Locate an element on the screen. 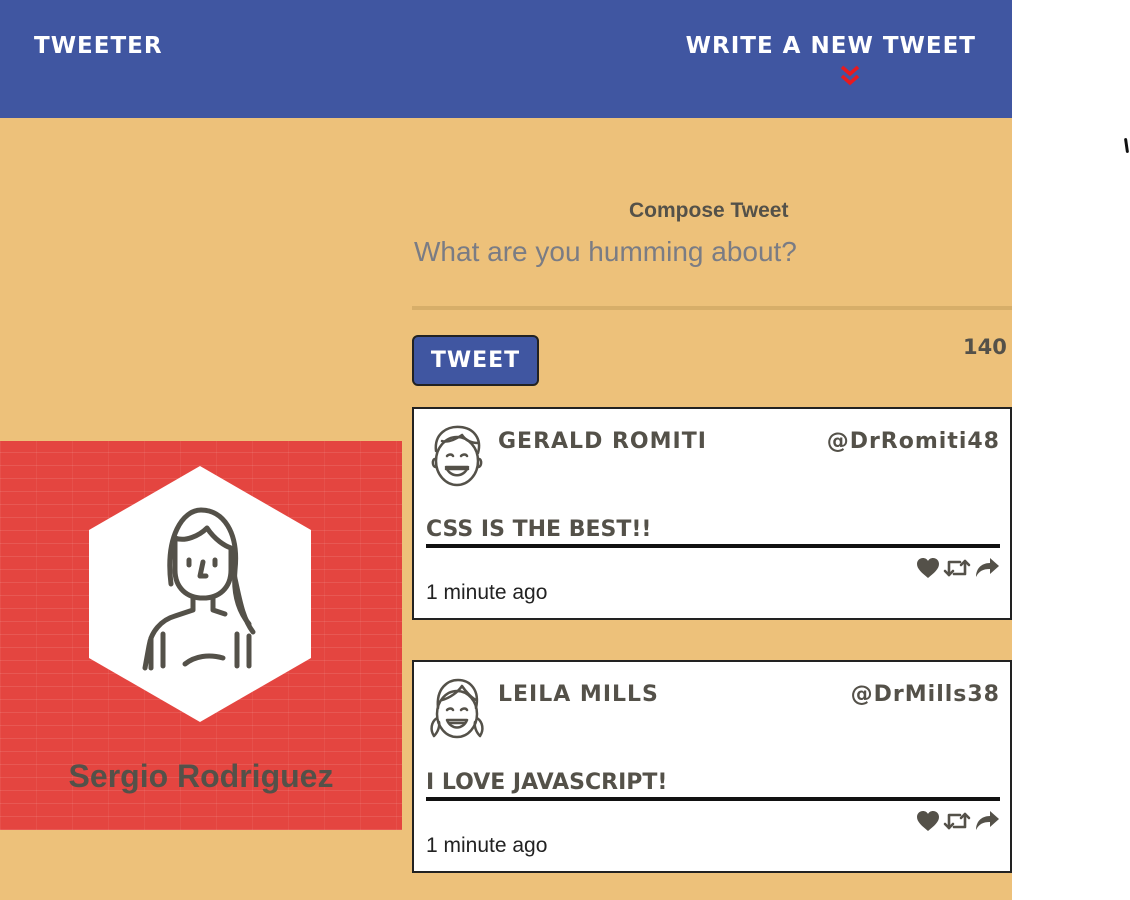  tweet-author-name: LEILA MILLS is located at coordinates (578, 694).